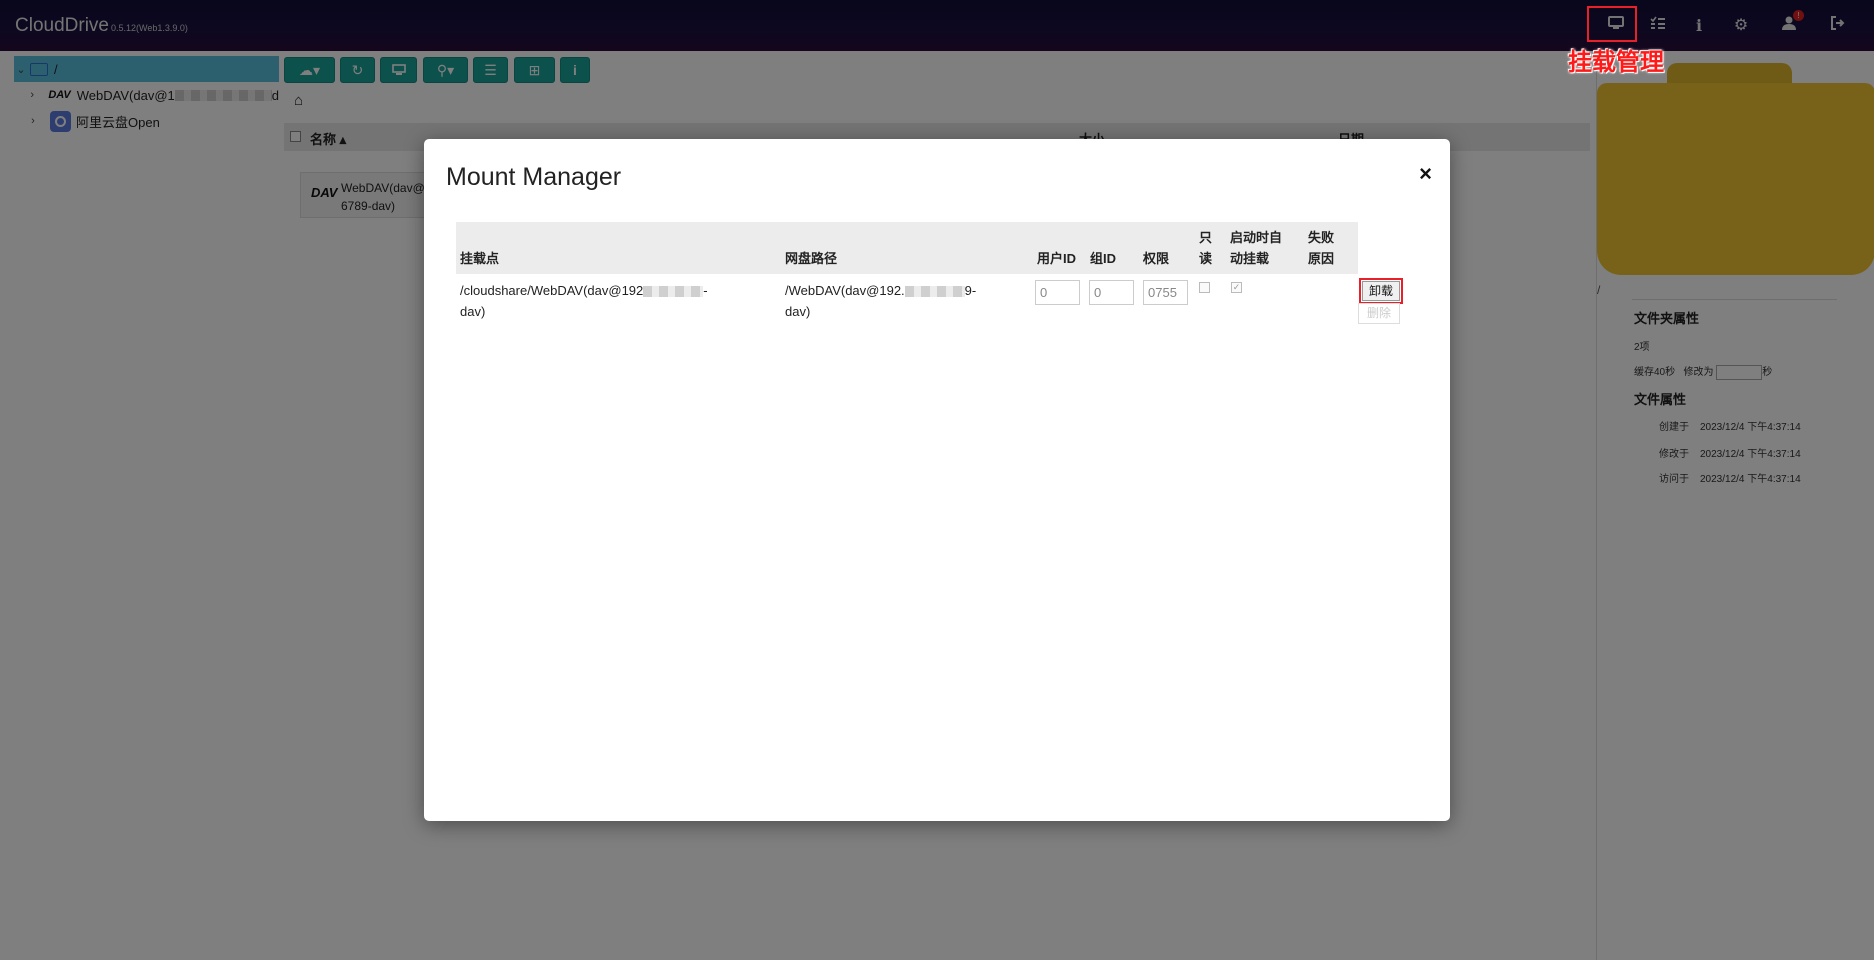 This screenshot has width=1874, height=960. Describe the element at coordinates (907, 248) in the screenshot. I see `mount-table-header` at that location.